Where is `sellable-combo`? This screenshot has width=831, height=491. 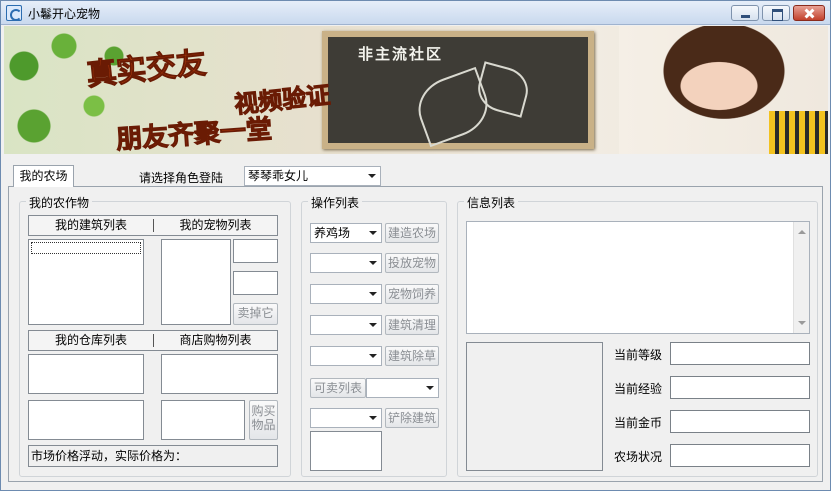 sellable-combo is located at coordinates (402, 388).